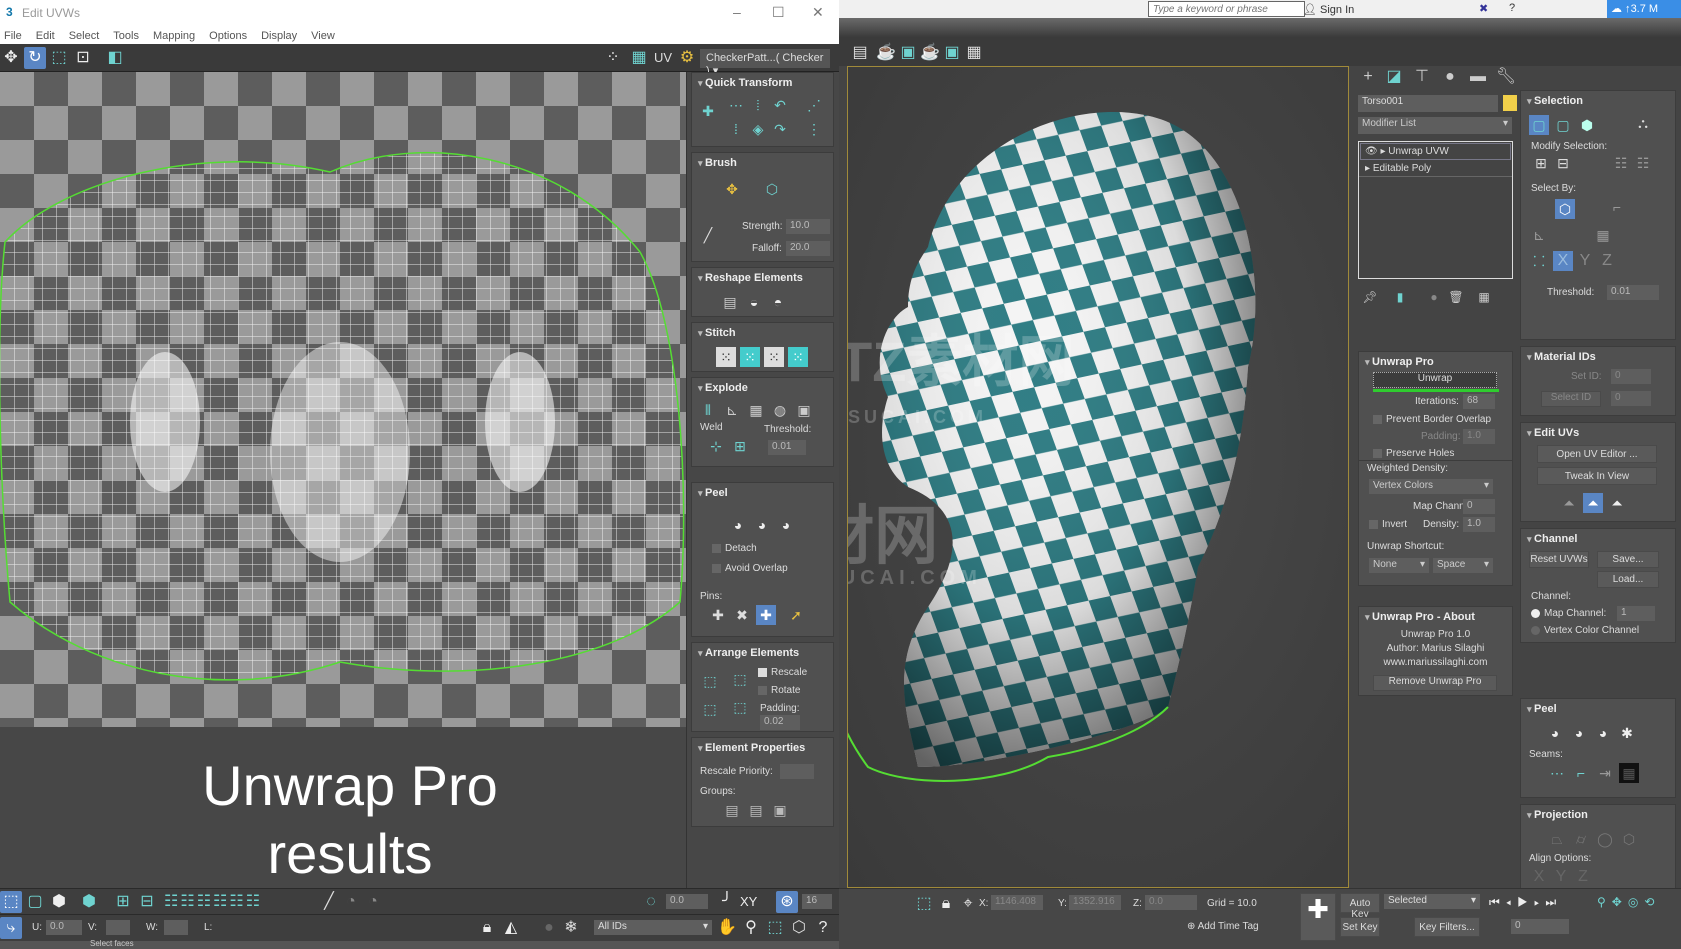 This screenshot has height=949, width=1681. Describe the element at coordinates (708, 111) in the screenshot. I see `align-icon: ✚` at that location.